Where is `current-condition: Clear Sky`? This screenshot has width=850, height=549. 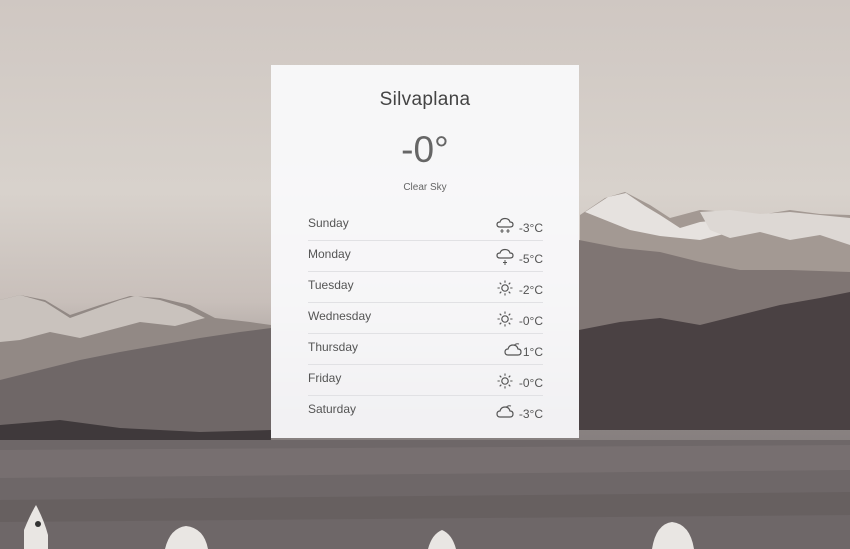
current-condition: Clear Sky is located at coordinates (425, 187).